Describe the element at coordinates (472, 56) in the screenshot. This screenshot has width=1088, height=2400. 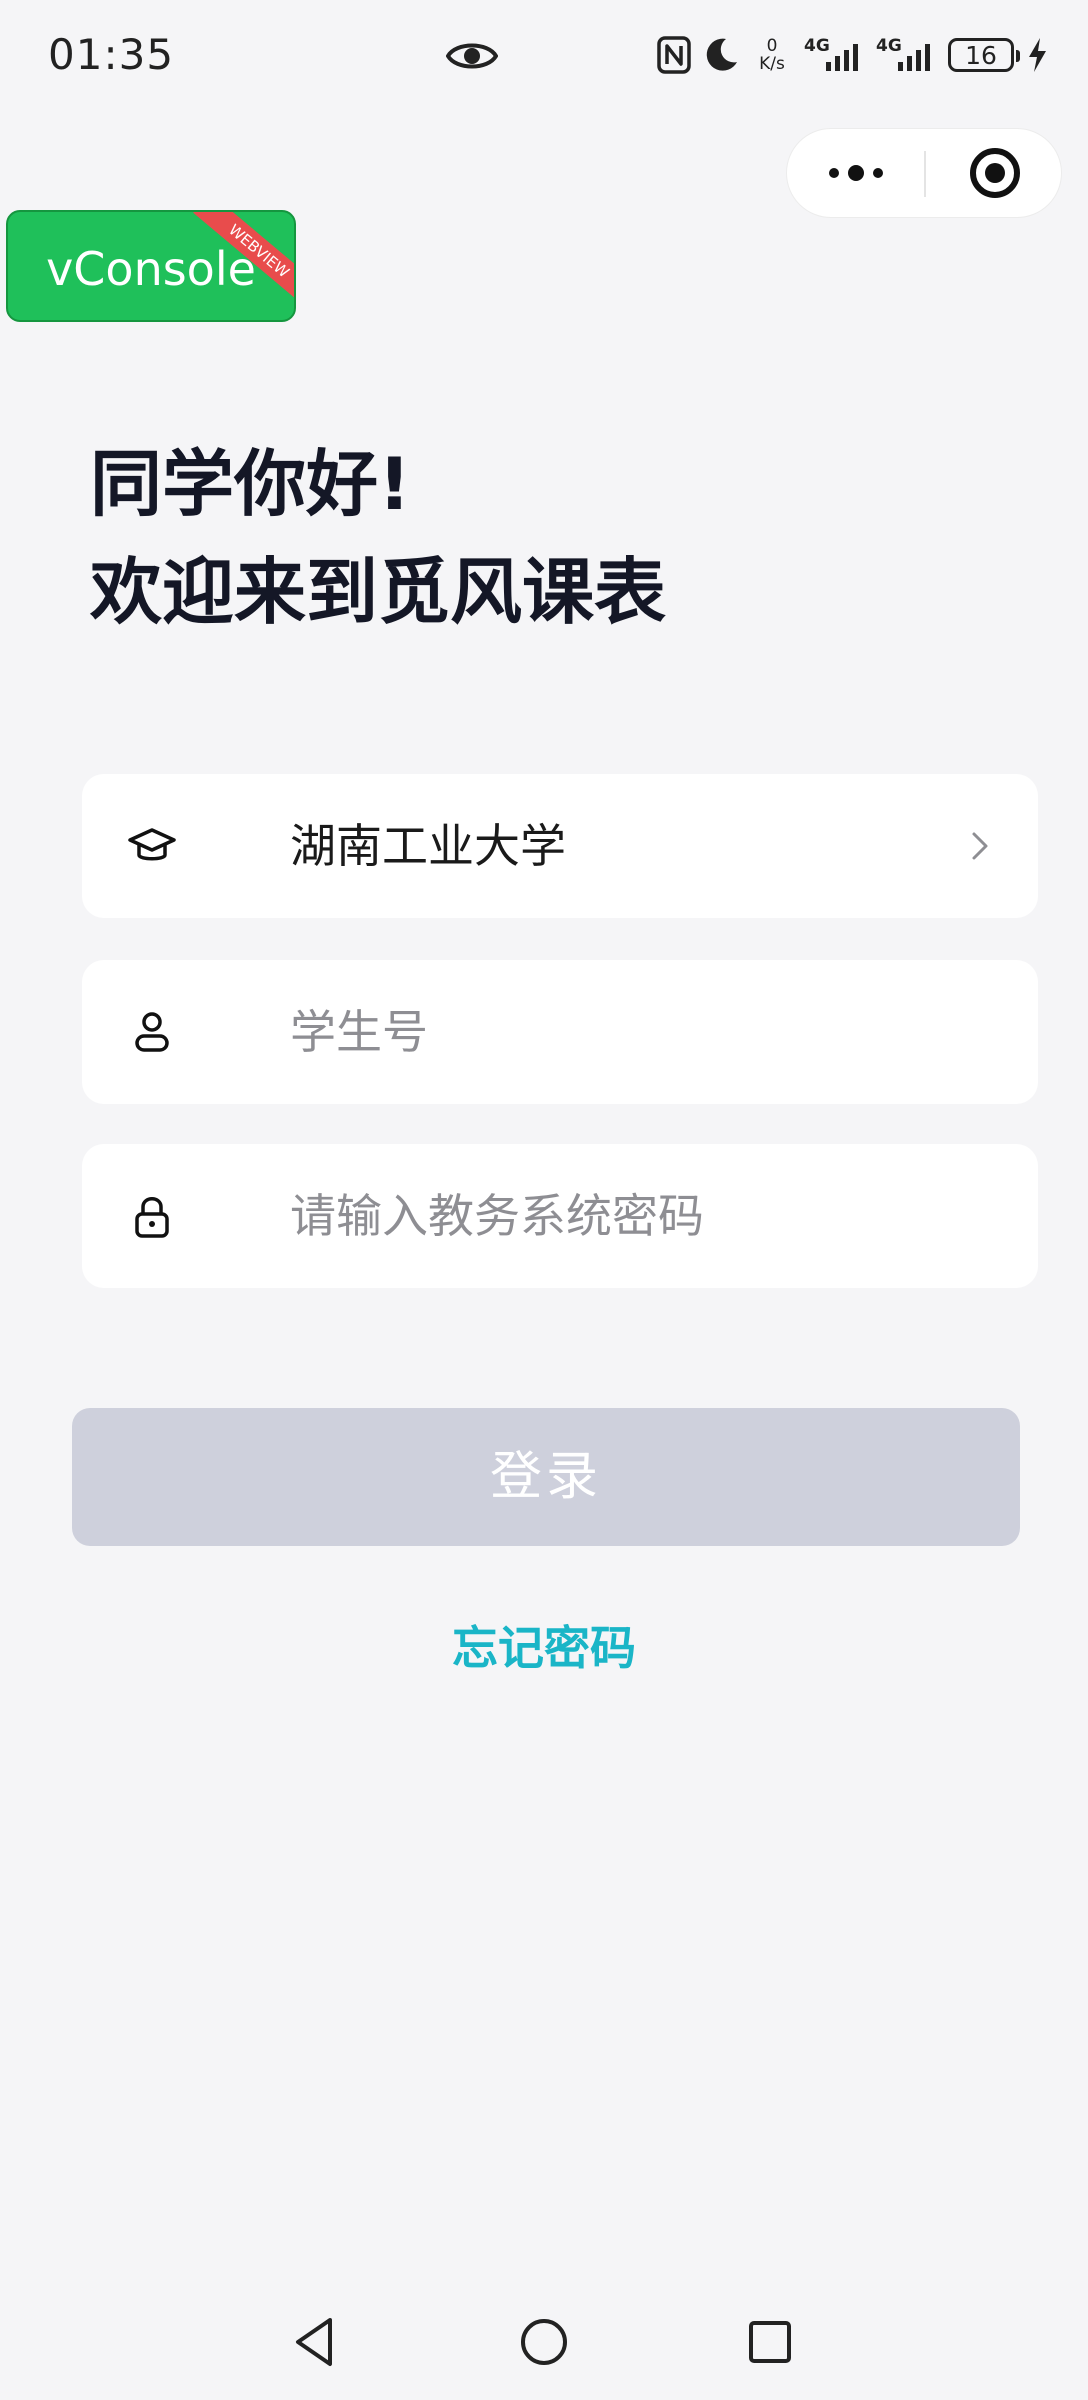
I see `eye-icon` at that location.